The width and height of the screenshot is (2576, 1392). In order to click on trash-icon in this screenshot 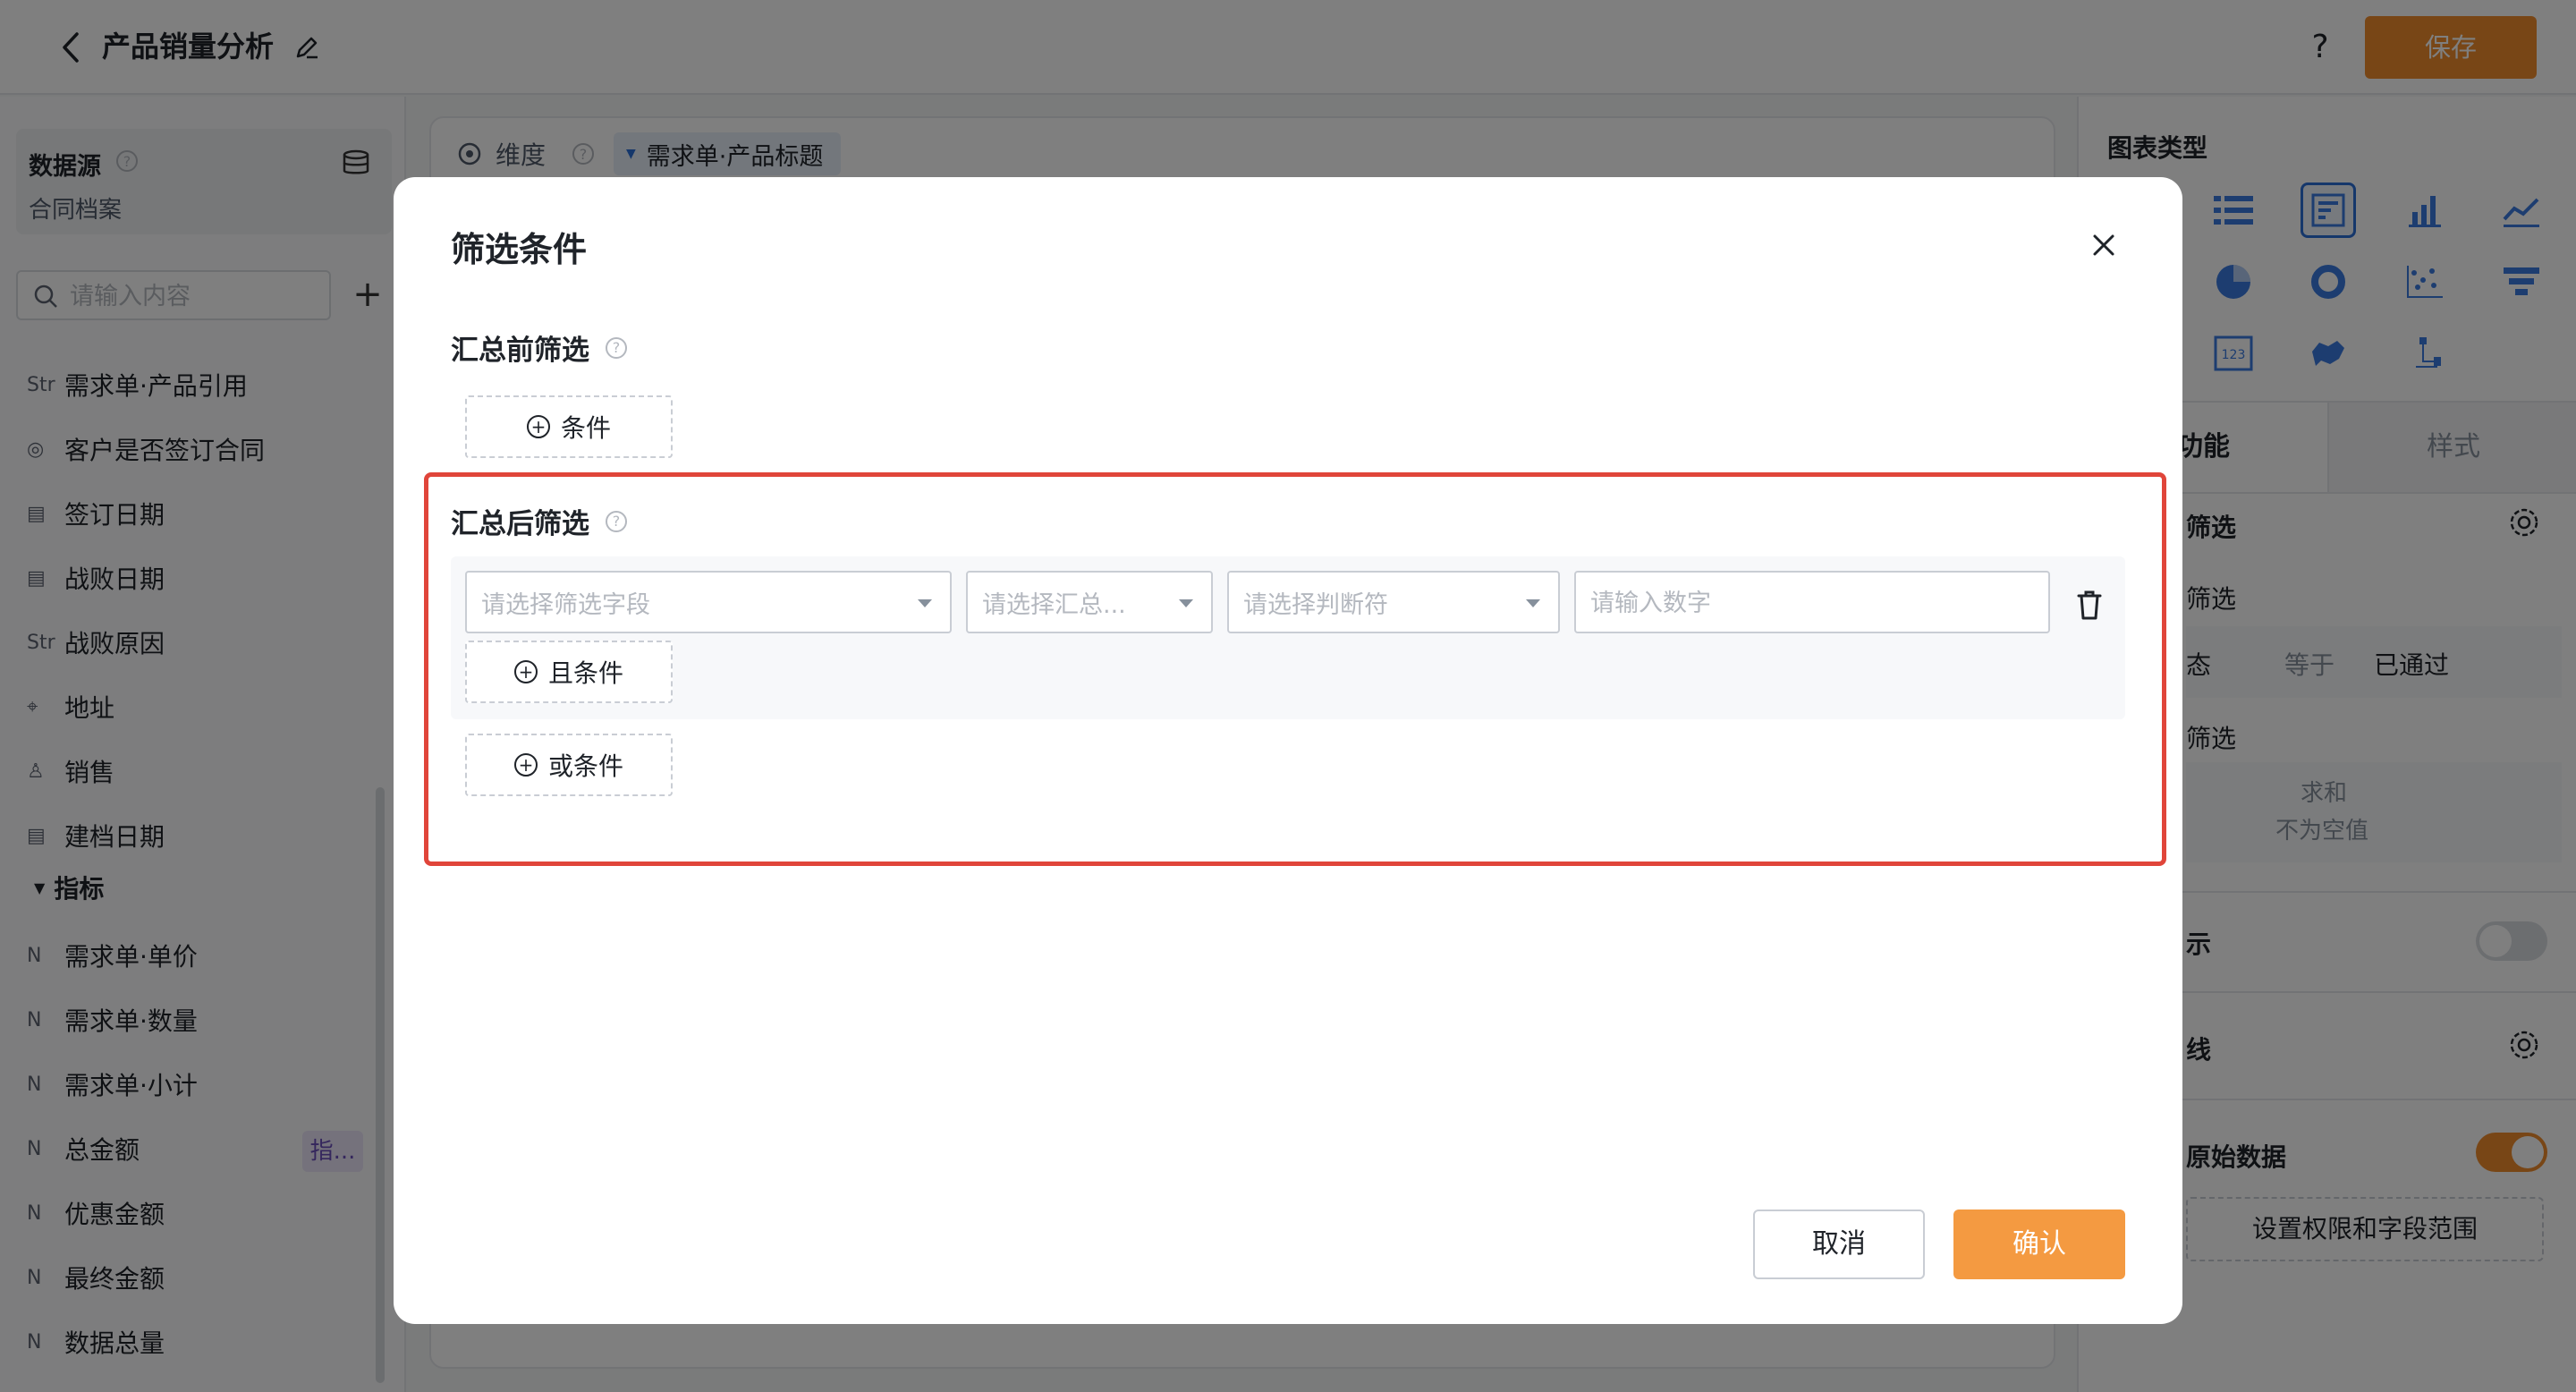, I will do `click(2089, 604)`.